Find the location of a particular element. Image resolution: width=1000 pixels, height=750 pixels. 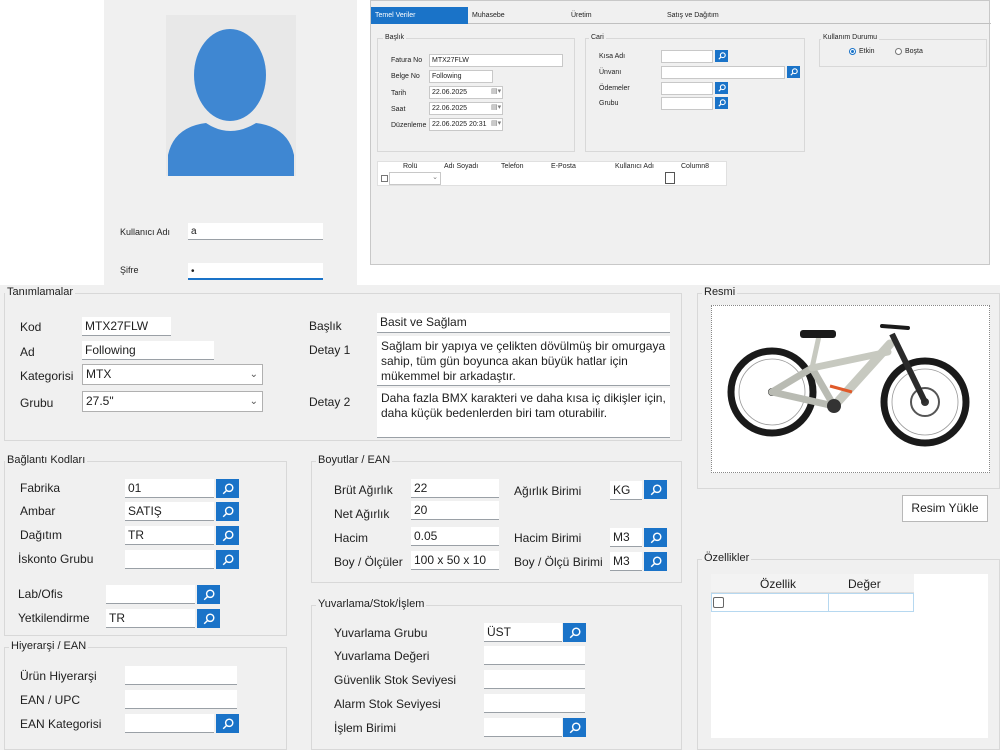

fatura-no-input: MTX27FLW is located at coordinates (496, 60).